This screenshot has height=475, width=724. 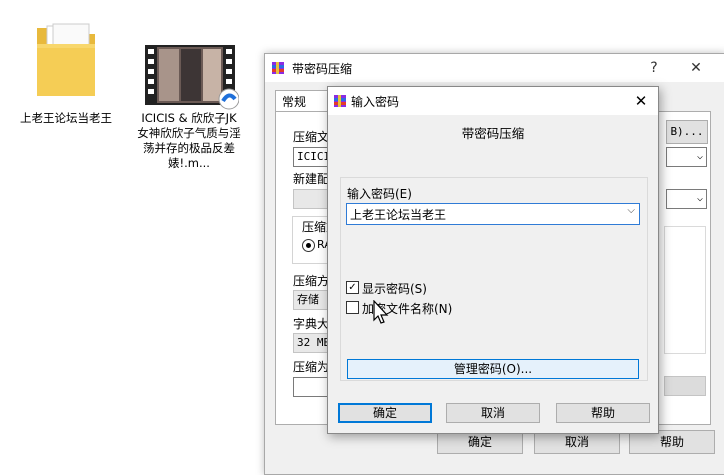 What do you see at coordinates (308, 245) in the screenshot?
I see `format-radio` at bounding box center [308, 245].